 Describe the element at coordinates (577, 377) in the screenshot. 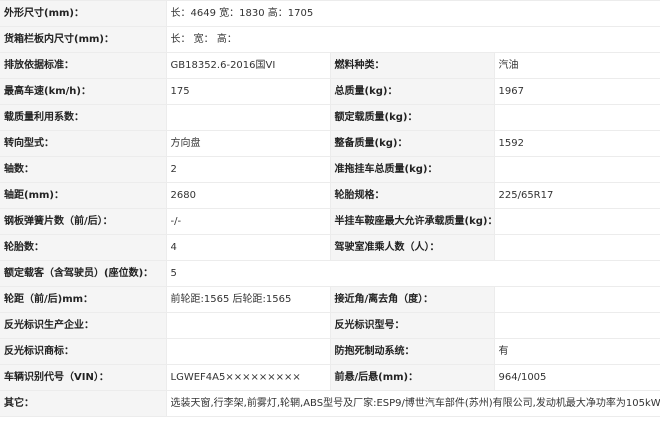

I see `row-value: 964/1005` at that location.